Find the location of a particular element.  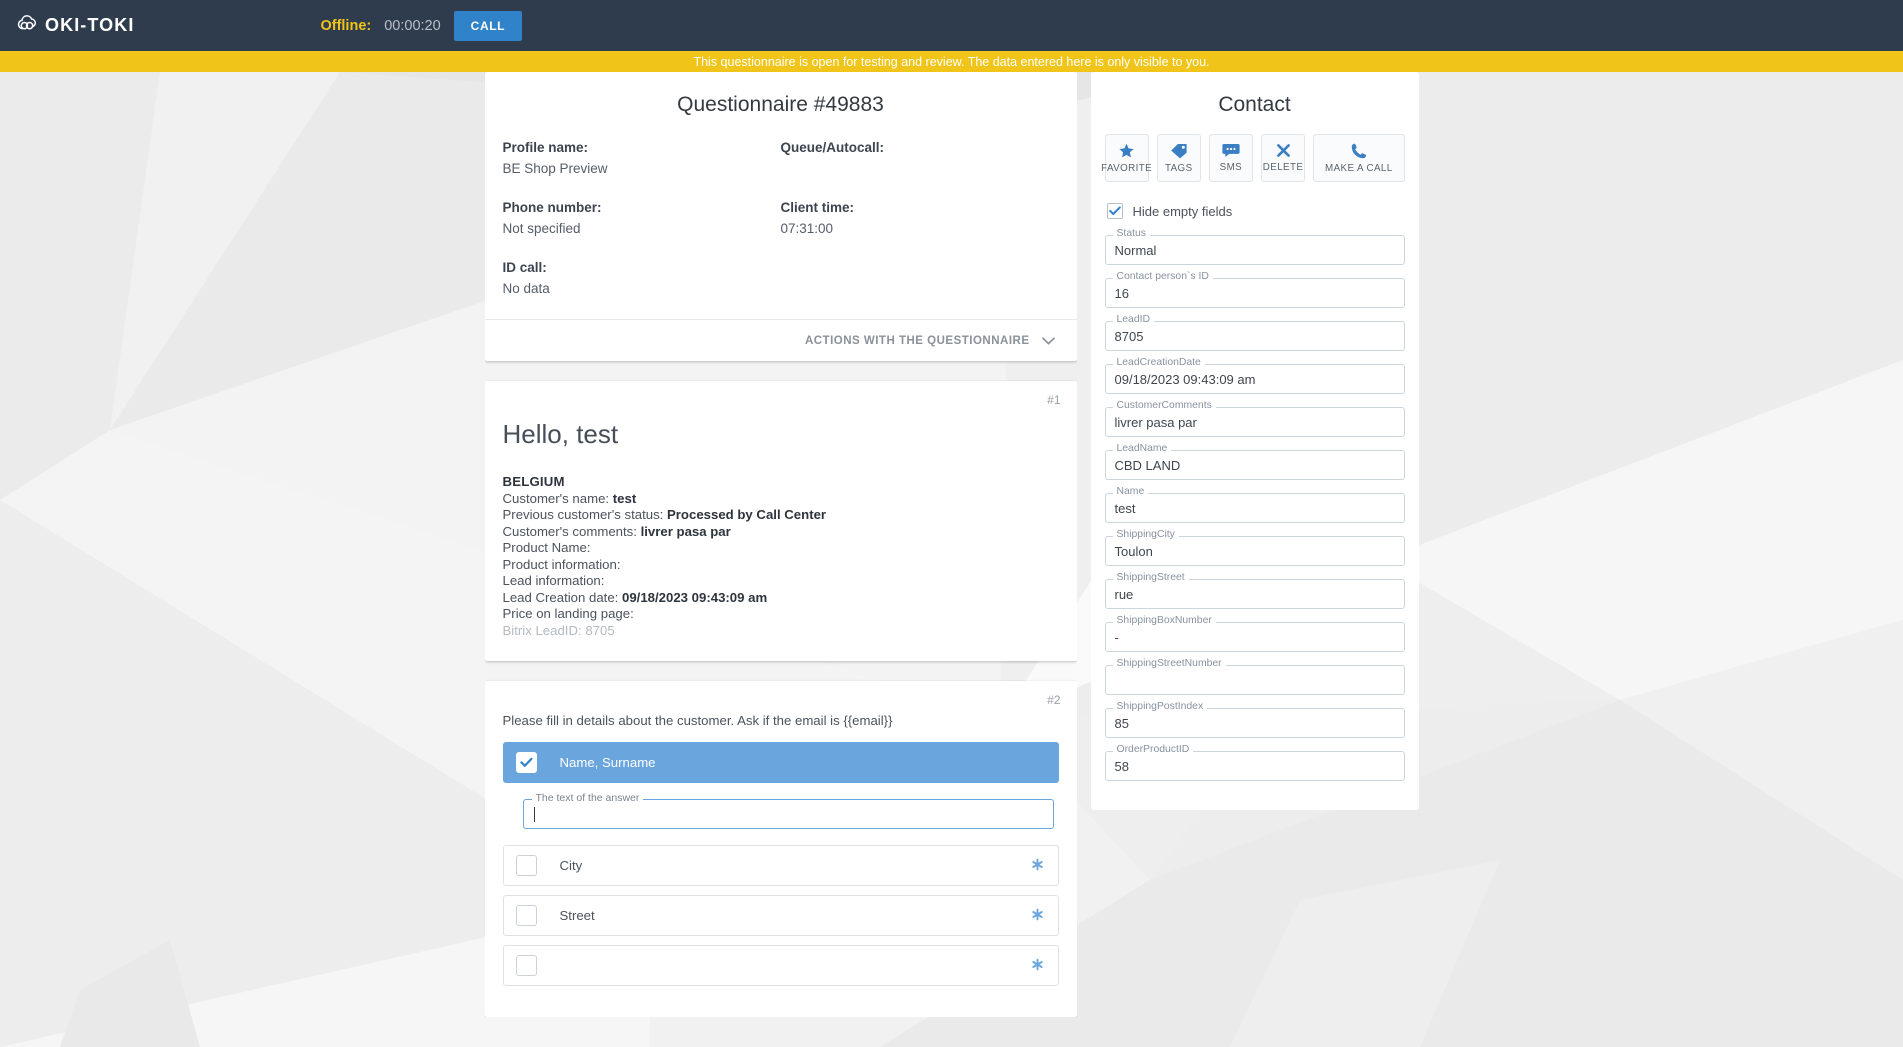

field-shippingpostindex: ShippingPostIndex 85 is located at coordinates (1254, 719).